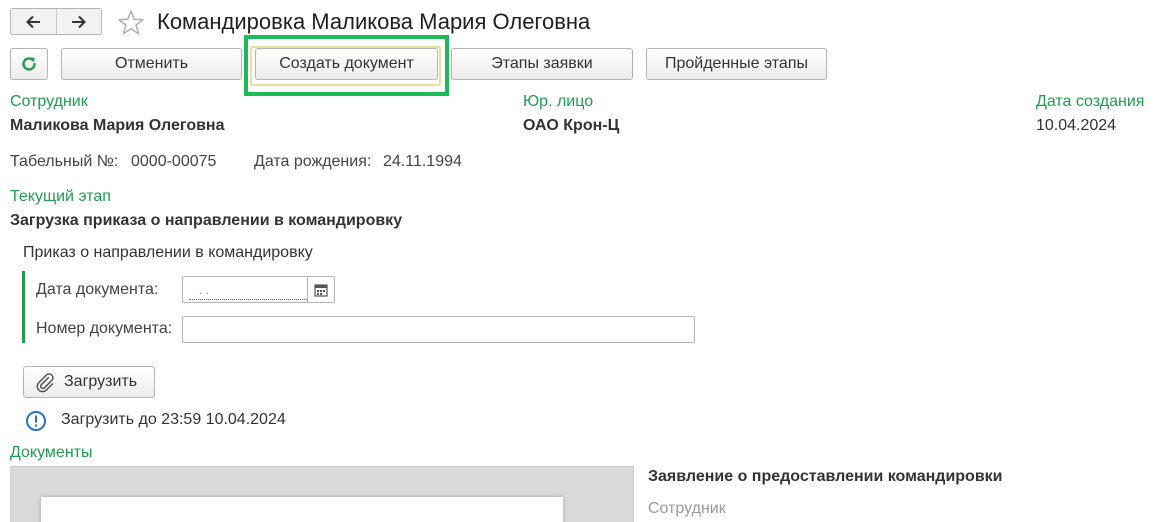 This screenshot has width=1157, height=522. What do you see at coordinates (438, 329) in the screenshot?
I see `document-number-input` at bounding box center [438, 329].